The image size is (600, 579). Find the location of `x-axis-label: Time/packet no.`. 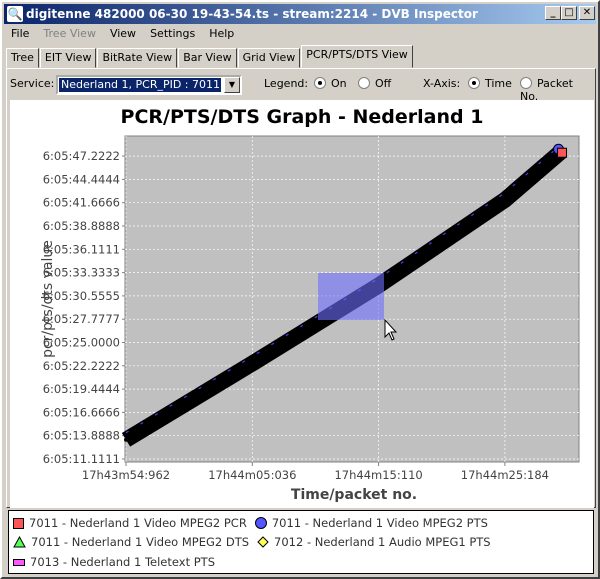

x-axis-label: Time/packet no. is located at coordinates (354, 495).